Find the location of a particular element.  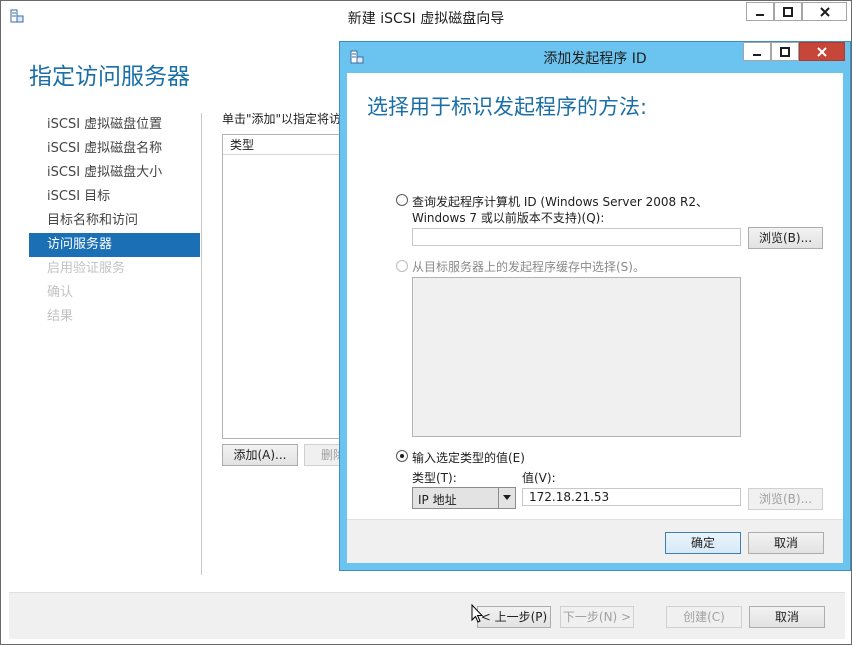

radio-selected-dot is located at coordinates (402, 456).